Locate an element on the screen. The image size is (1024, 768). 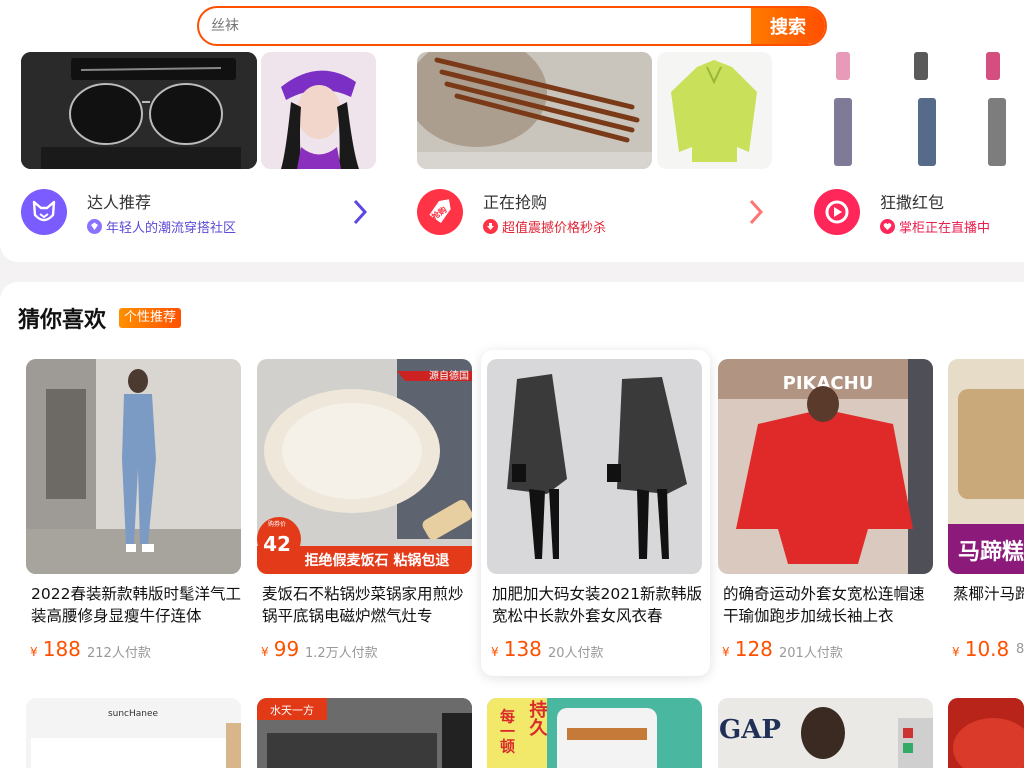
product-card: 马蹄糕 蒸椰汁马蹄糕模具耐热高 ¥ 10.8 8 is located at coordinates (983, 513).